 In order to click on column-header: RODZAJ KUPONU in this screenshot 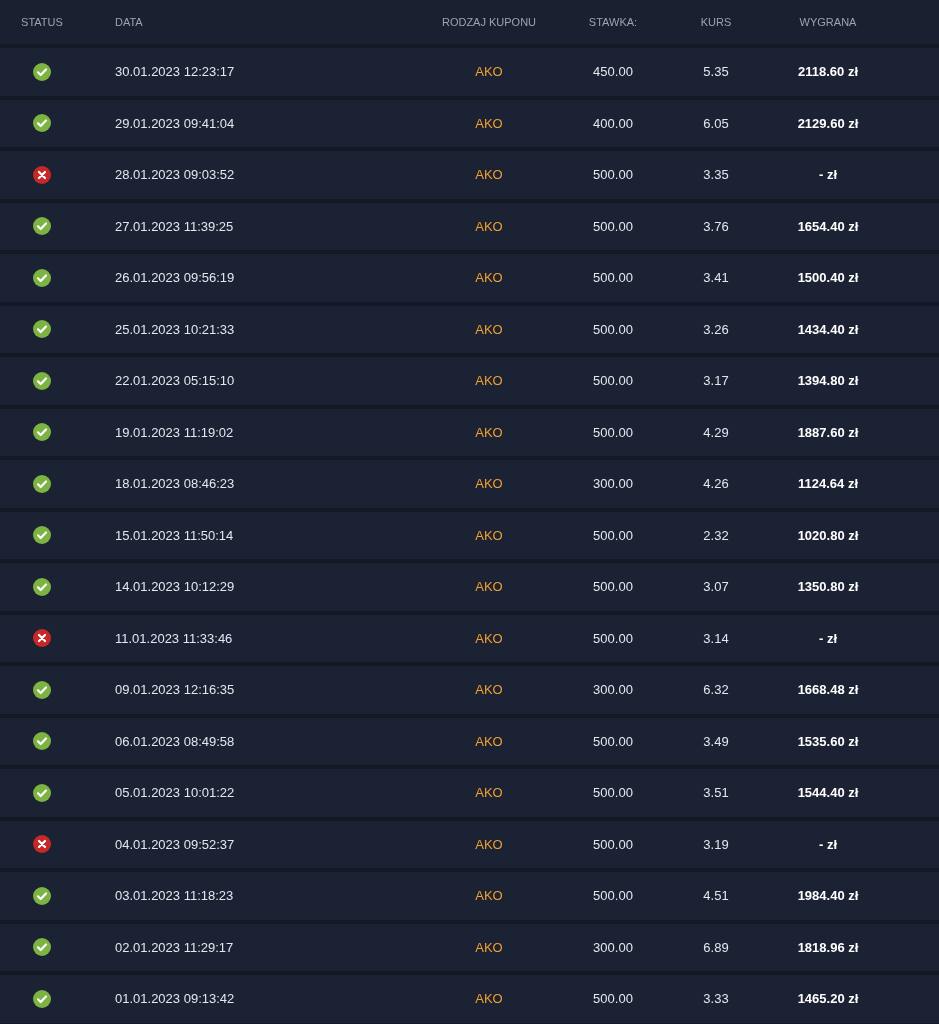, I will do `click(489, 22)`.